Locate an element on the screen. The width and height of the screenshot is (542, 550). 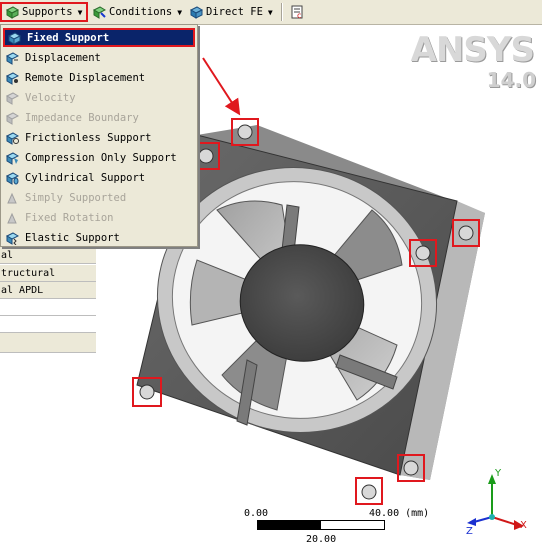
toolbar-separator is located at coordinates (282, 12).